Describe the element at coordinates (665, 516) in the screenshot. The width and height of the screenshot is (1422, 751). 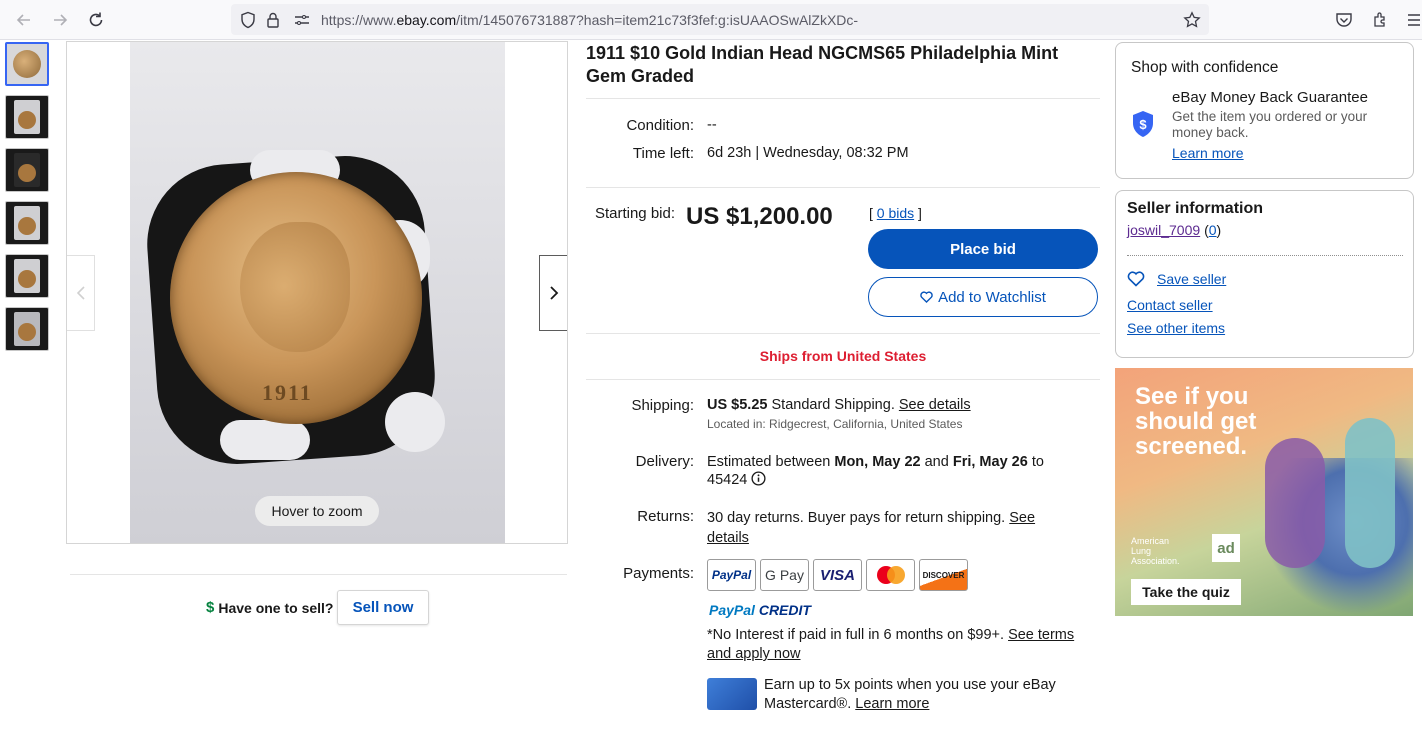
I see `returns-label: Returns:` at that location.